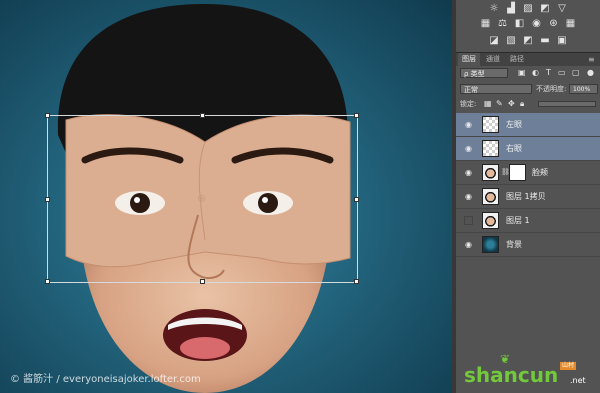 This screenshot has width=600, height=393. I want to click on layer-row-cheek: ◉ ⛓ 脸颊, so click(528, 173).